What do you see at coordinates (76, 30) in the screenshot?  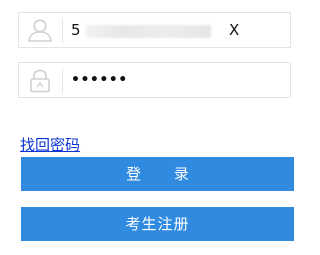 I see `username-first-char: 5` at bounding box center [76, 30].